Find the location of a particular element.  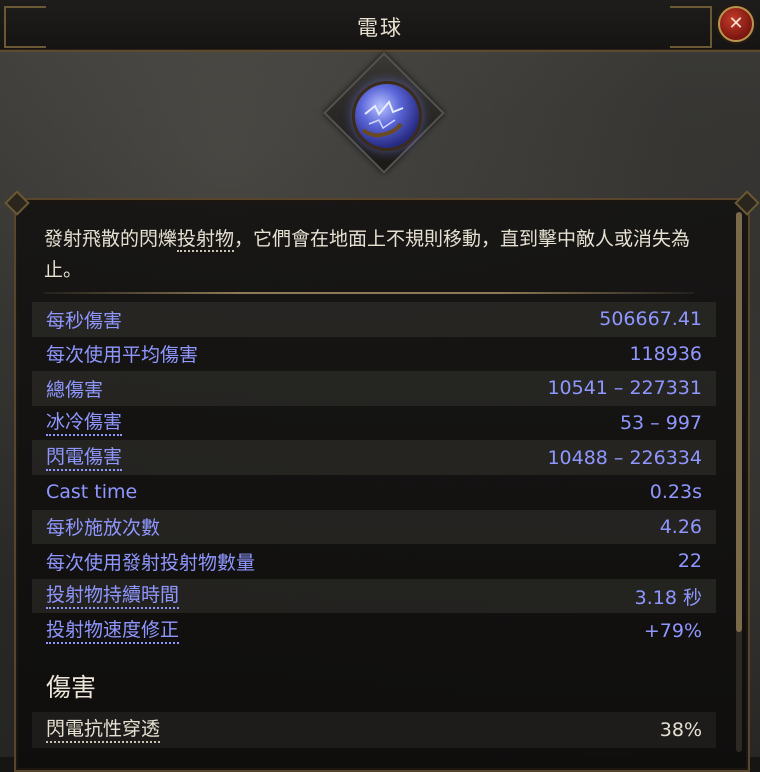

damage-section-title: 傷害 is located at coordinates (71, 687).